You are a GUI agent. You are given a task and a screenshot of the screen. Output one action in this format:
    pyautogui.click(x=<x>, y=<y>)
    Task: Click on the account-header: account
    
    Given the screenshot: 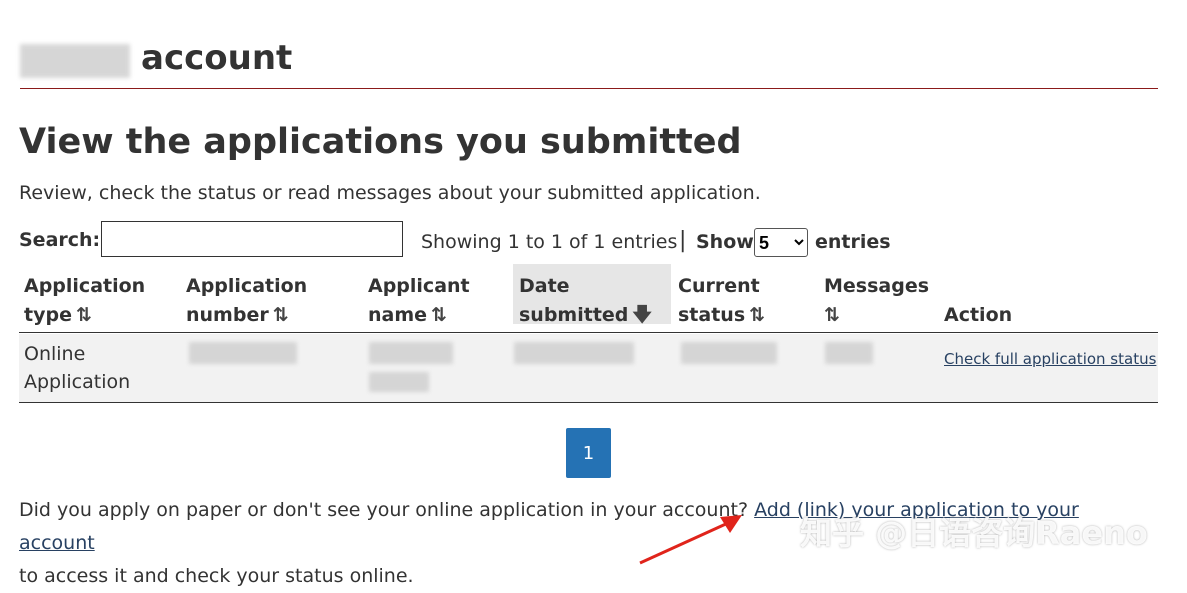 What is the action you would take?
    pyautogui.click(x=589, y=62)
    